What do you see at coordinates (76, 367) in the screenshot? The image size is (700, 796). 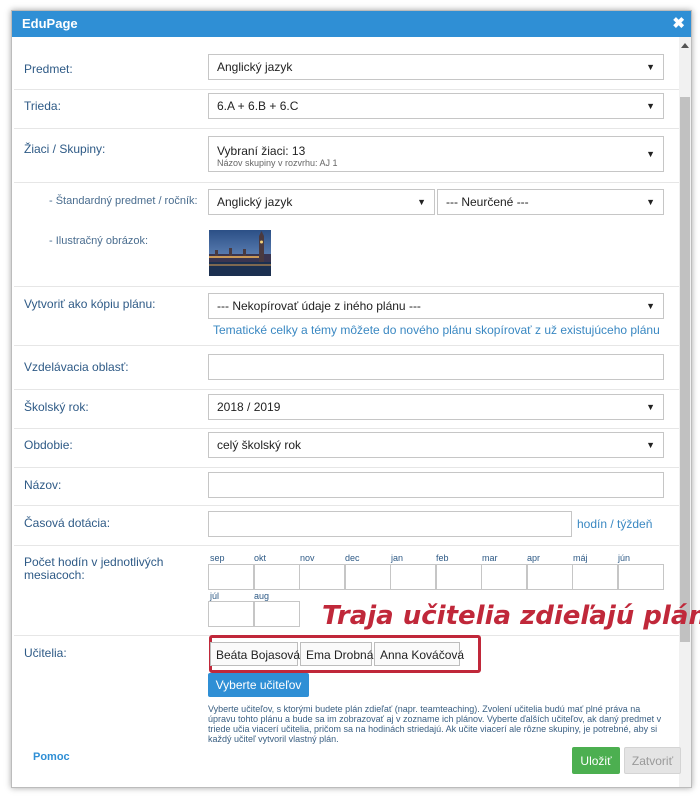 I see `oblast-label: Vzdelávacia oblasť:` at bounding box center [76, 367].